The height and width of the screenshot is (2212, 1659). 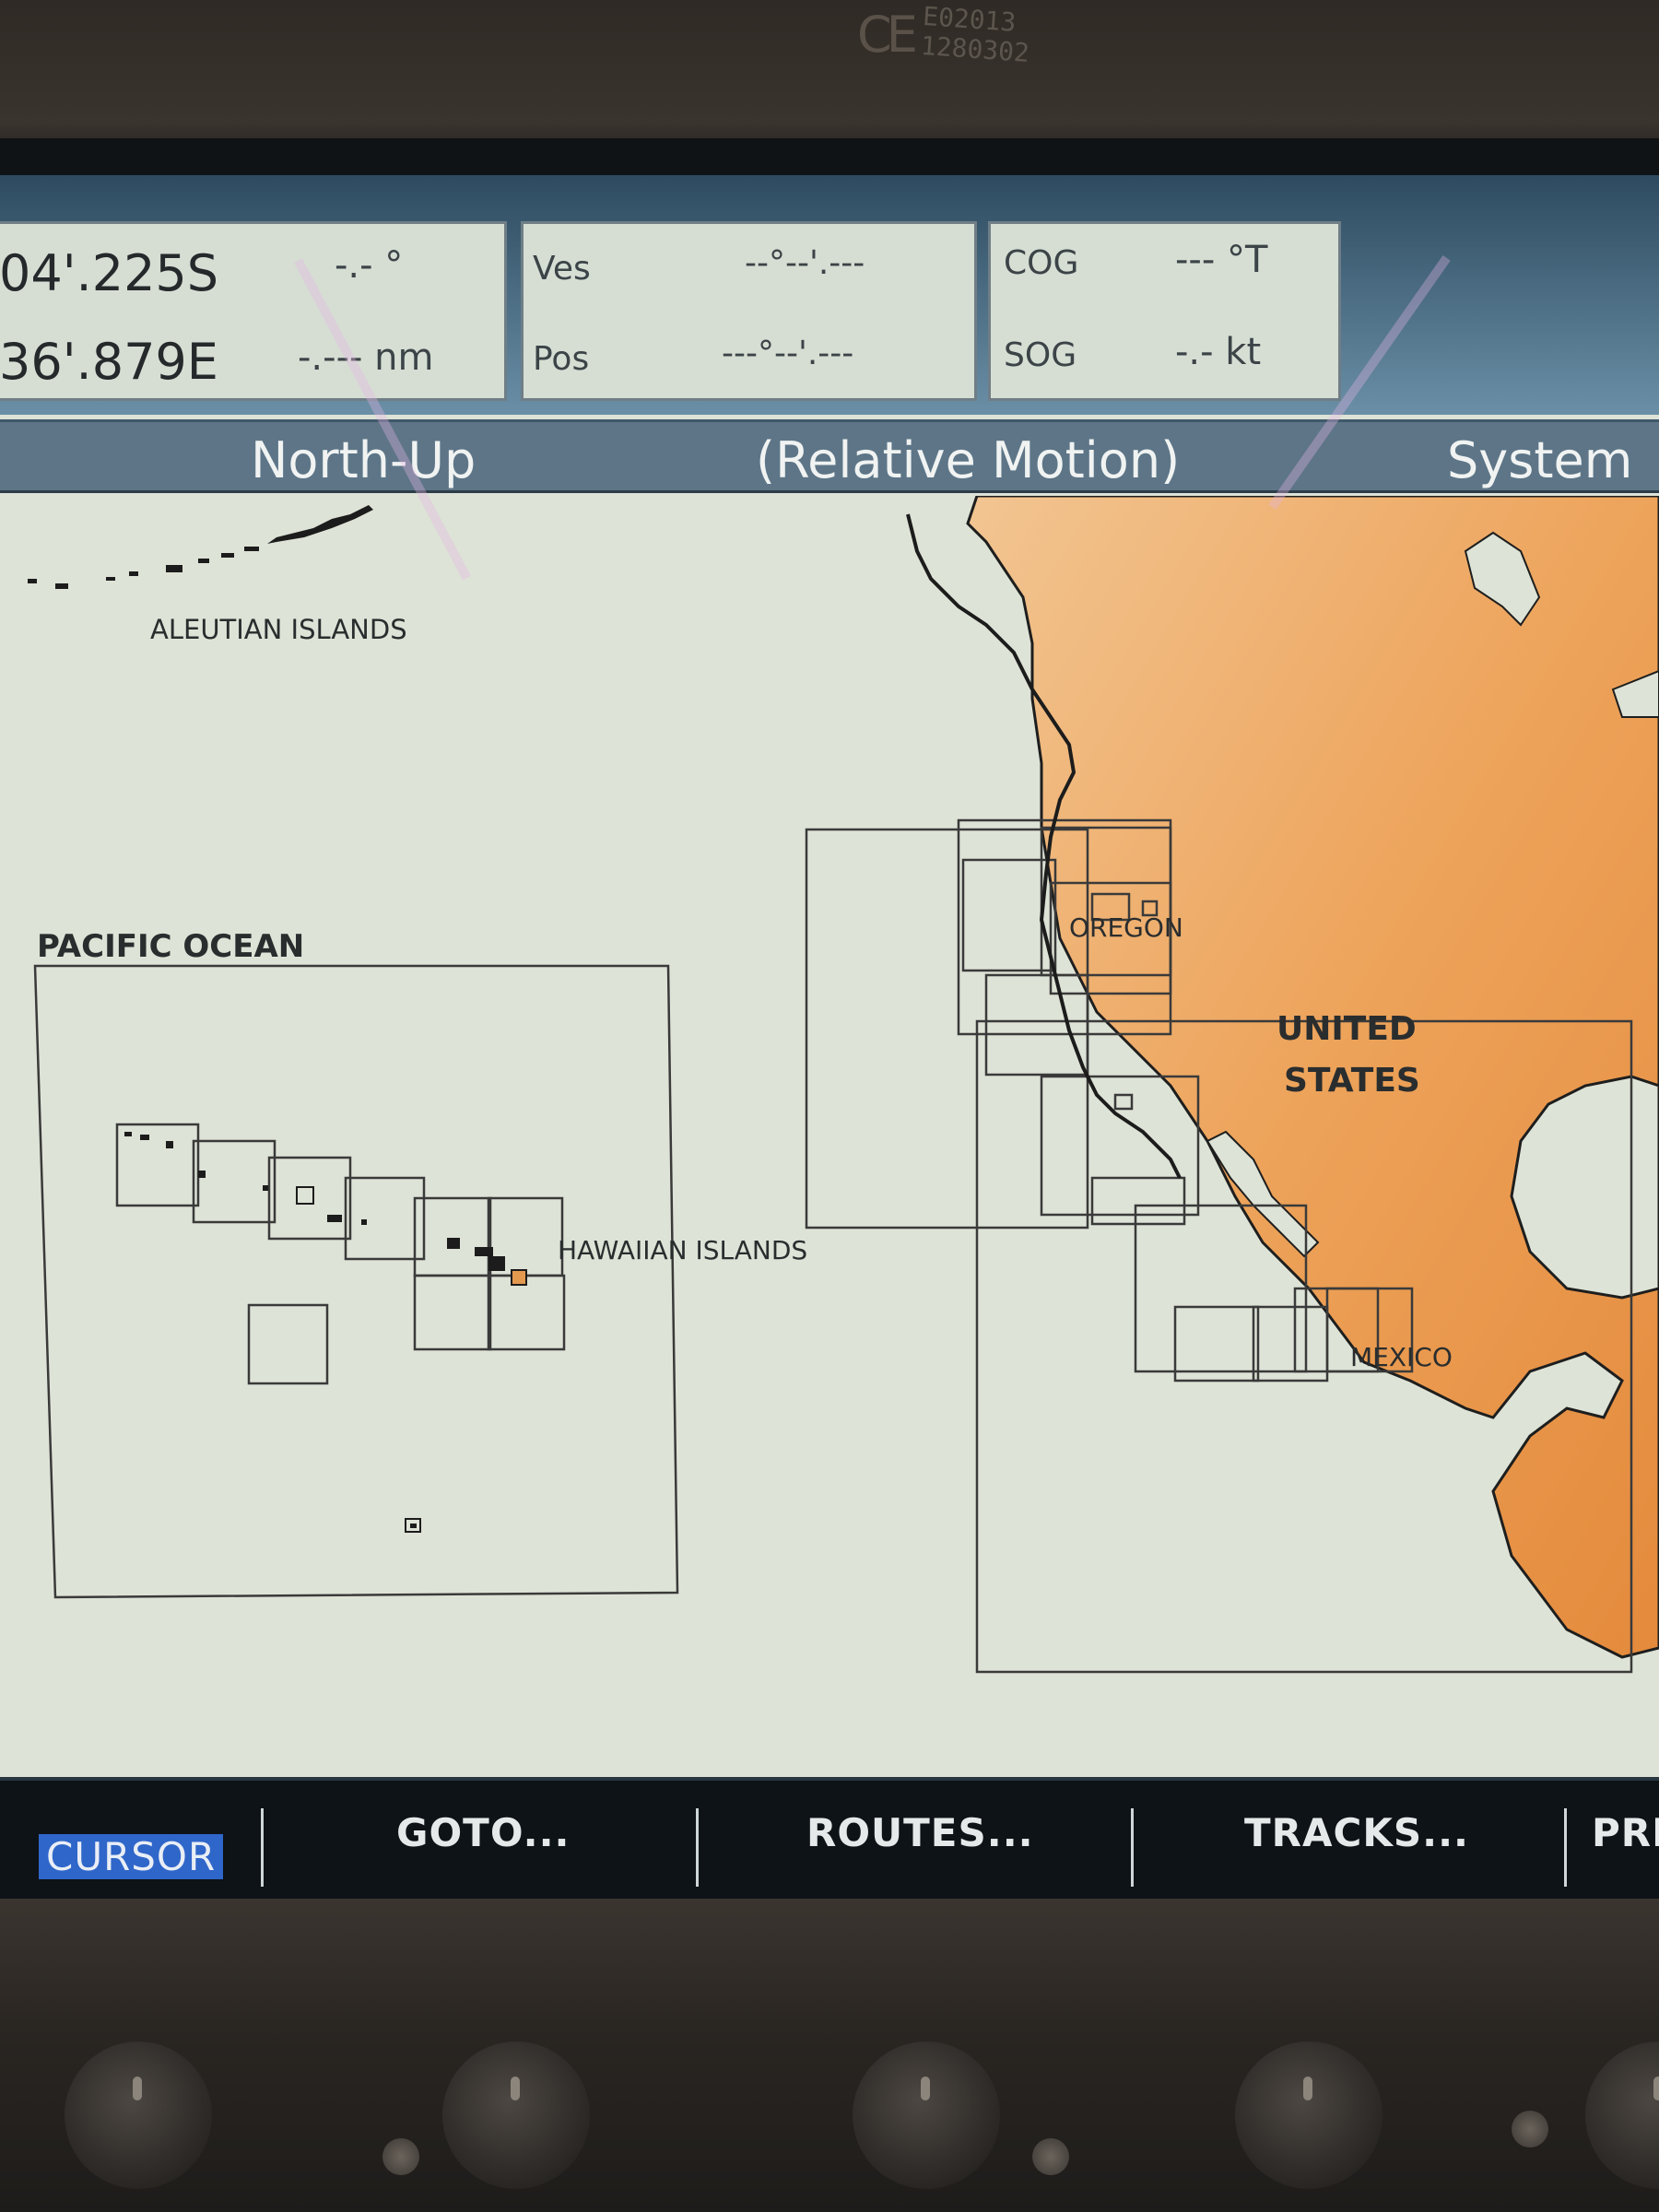 What do you see at coordinates (1401, 1357) in the screenshot?
I see `label-mexico: MEXICO` at bounding box center [1401, 1357].